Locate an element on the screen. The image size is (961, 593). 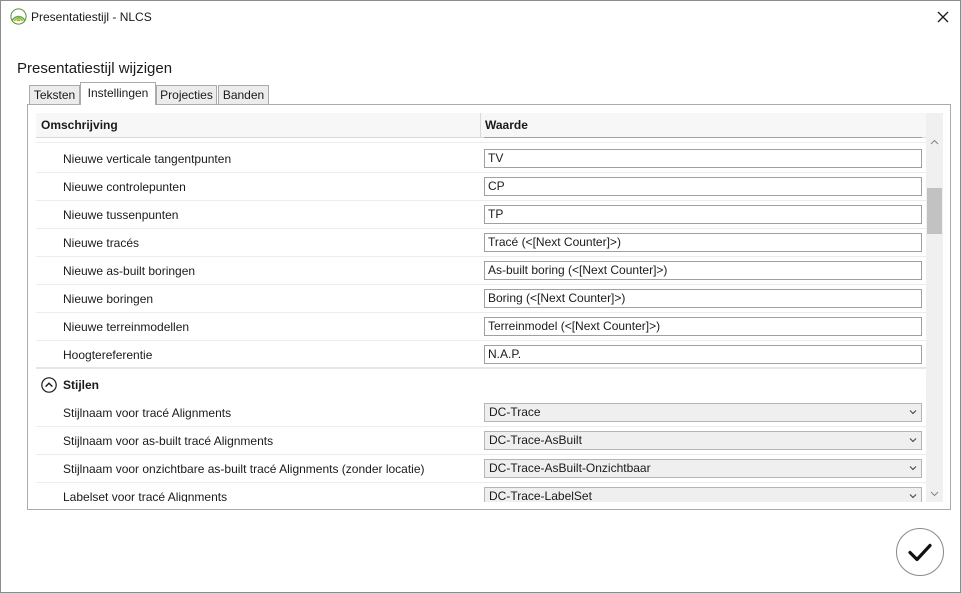
value-field: As-built boring (<[Next Counter]>) is located at coordinates (703, 270).